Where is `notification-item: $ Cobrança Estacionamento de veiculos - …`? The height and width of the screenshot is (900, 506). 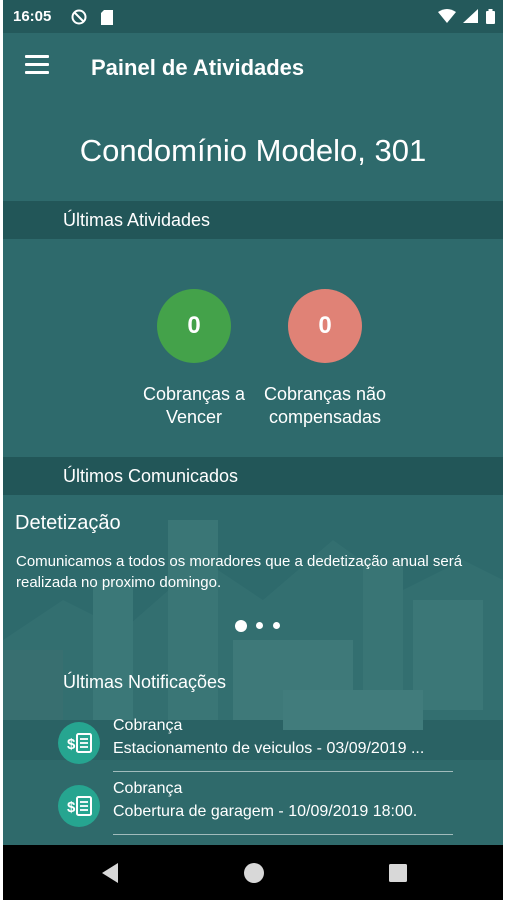 notification-item: $ Cobrança Estacionamento de veiculos - … is located at coordinates (255, 743).